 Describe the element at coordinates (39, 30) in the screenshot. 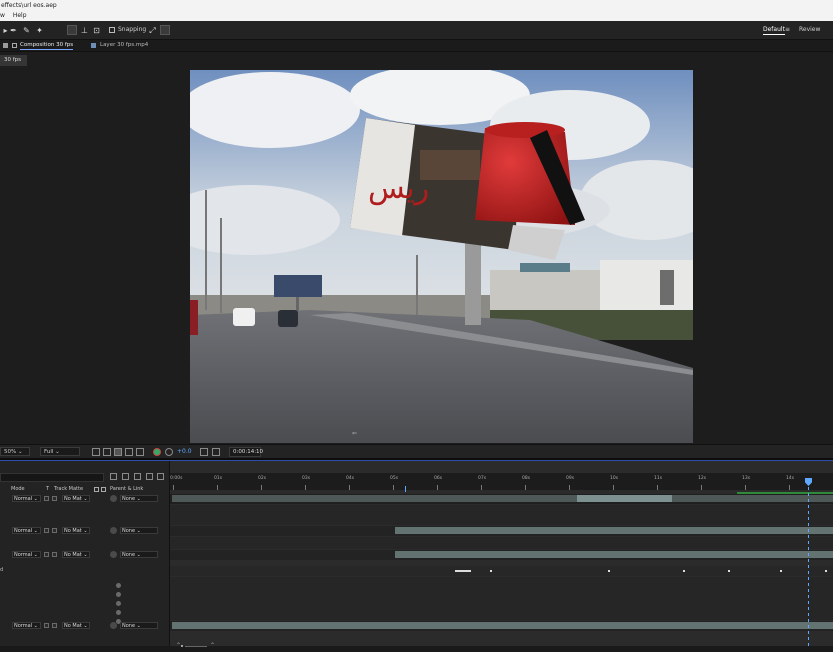

I see `pin-tool-icon: ✦` at that location.